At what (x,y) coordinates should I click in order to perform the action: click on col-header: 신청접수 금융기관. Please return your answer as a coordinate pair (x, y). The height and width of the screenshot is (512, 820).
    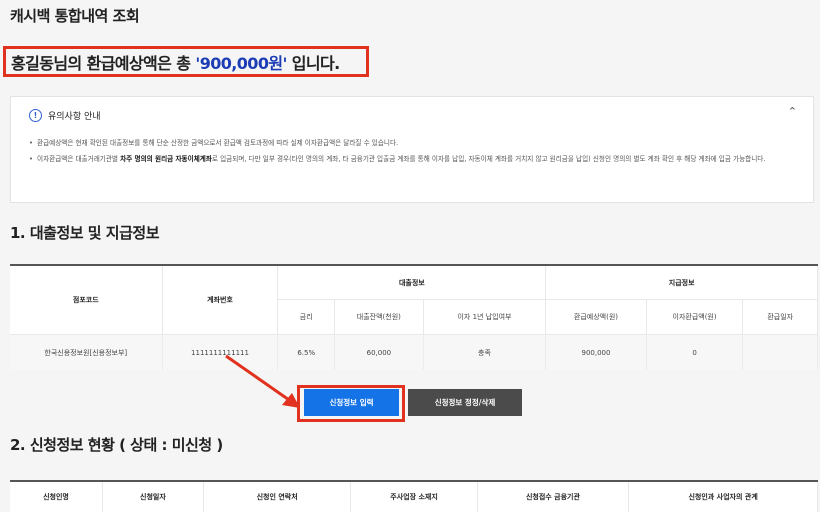
    Looking at the image, I should click on (553, 496).